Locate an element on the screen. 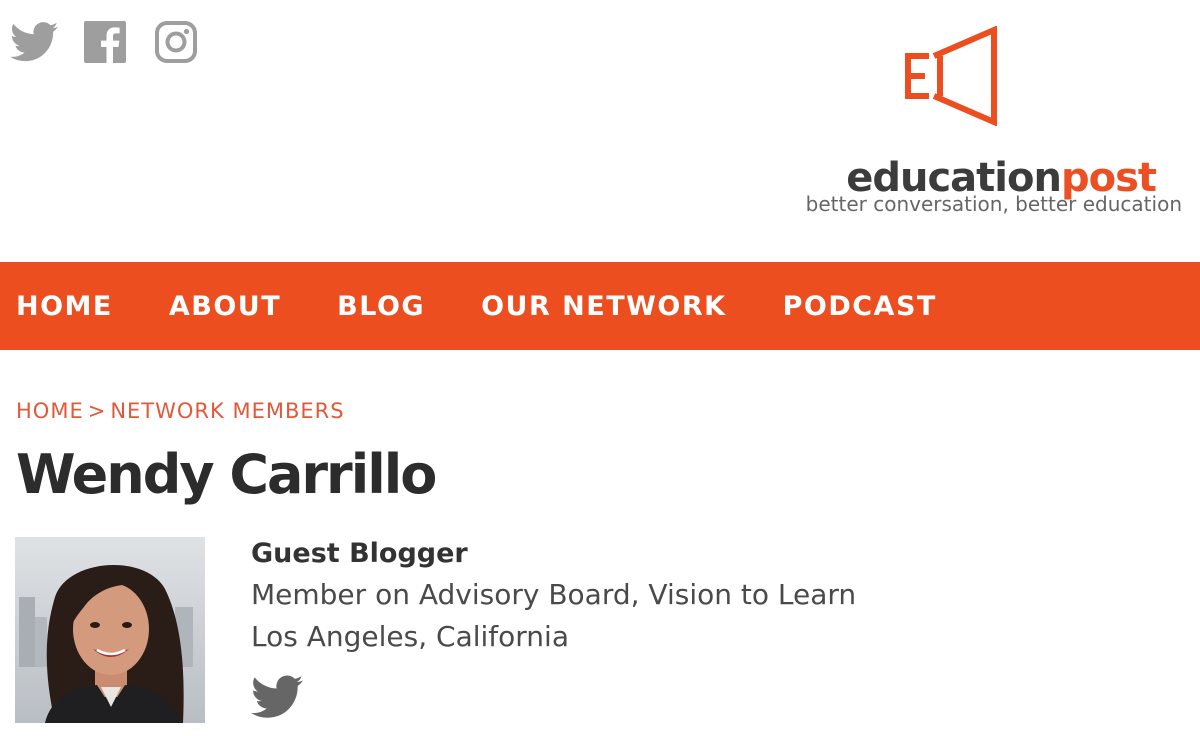 Image resolution: width=1200 pixels, height=736 pixels. breadcrumb: HOME > NETWORK MEMBERS is located at coordinates (180, 411).